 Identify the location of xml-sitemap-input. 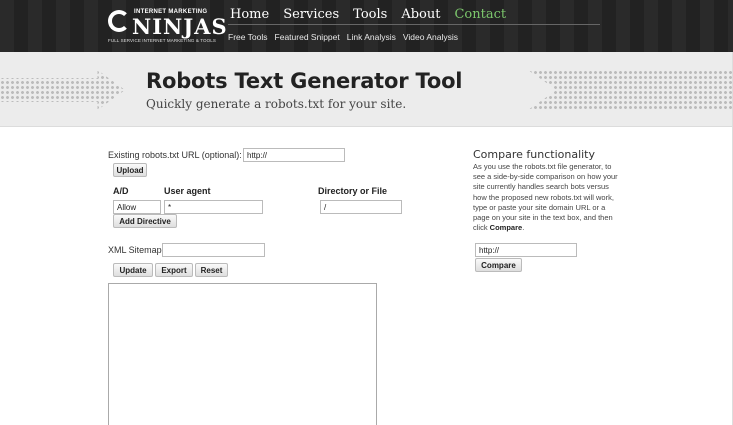
(213, 250).